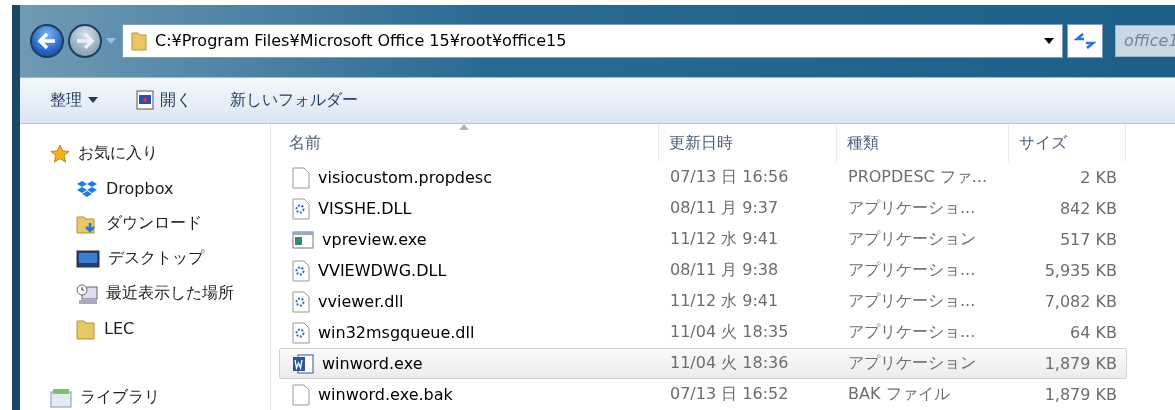  Describe the element at coordinates (164, 100) in the screenshot. I see `toolbar-button: 開く` at that location.